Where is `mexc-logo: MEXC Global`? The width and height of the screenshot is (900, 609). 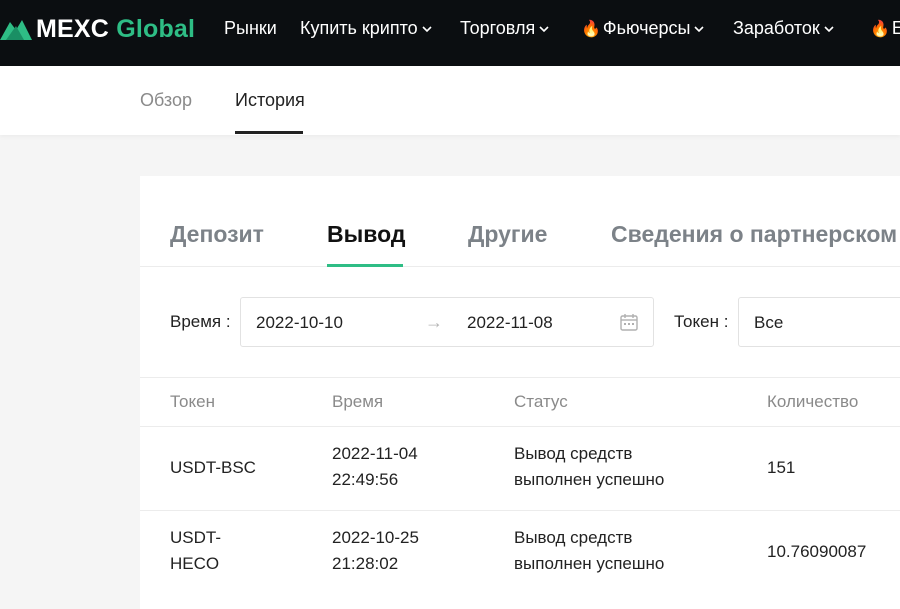 mexc-logo: MEXC Global is located at coordinates (97, 29).